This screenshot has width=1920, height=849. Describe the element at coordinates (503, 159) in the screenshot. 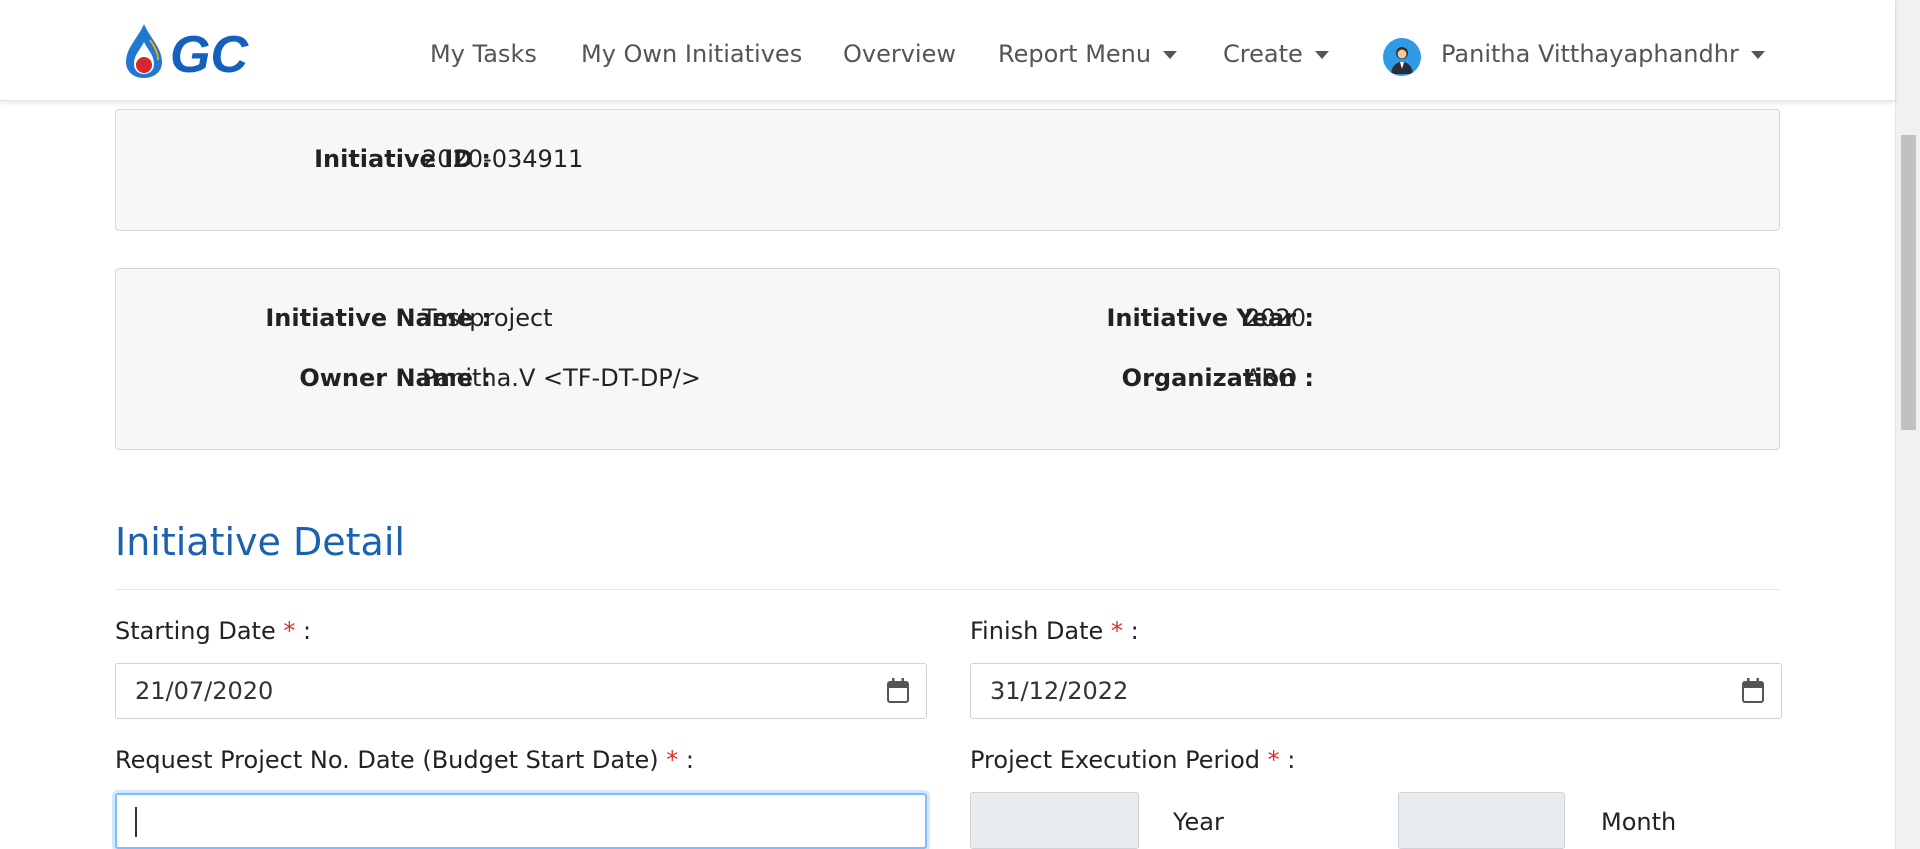

I see `initiative-id-value: 2020-034911` at that location.